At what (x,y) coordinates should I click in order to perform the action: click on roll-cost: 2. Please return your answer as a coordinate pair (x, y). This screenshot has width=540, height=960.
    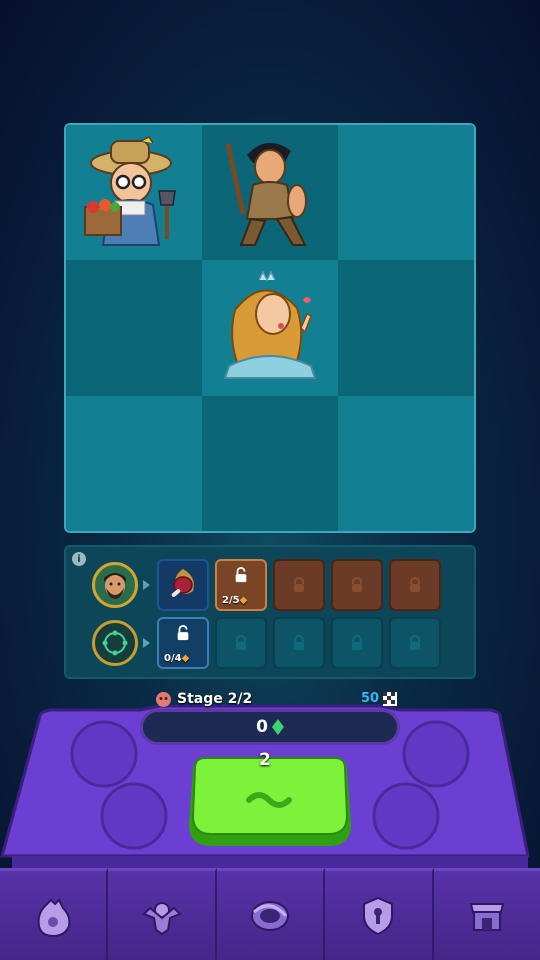
    Looking at the image, I should click on (265, 760).